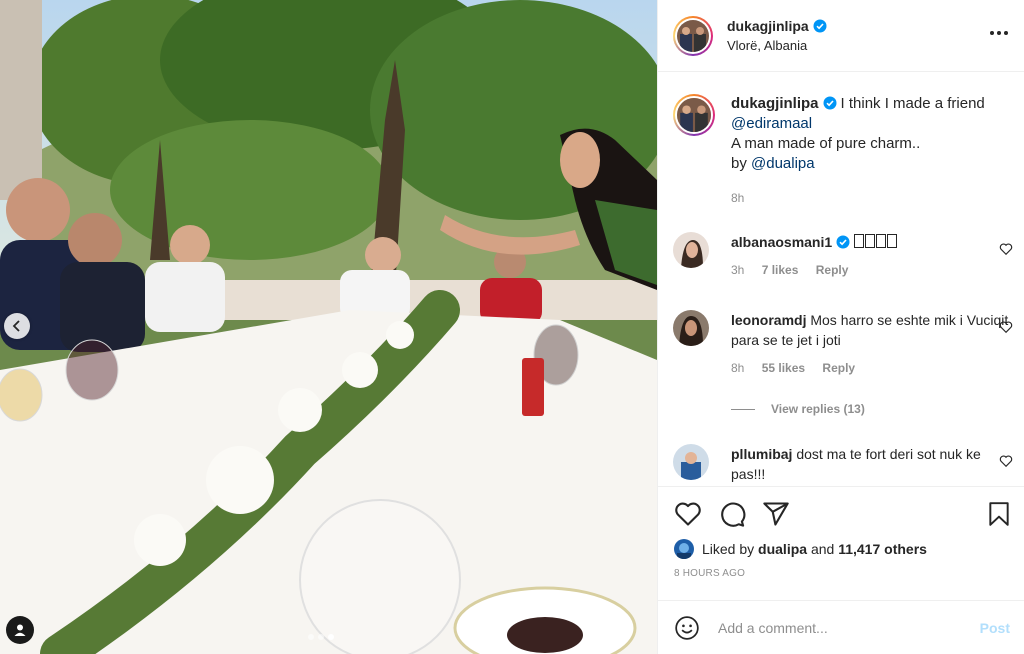  I want to click on add-comment-bar: Post, so click(841, 627).